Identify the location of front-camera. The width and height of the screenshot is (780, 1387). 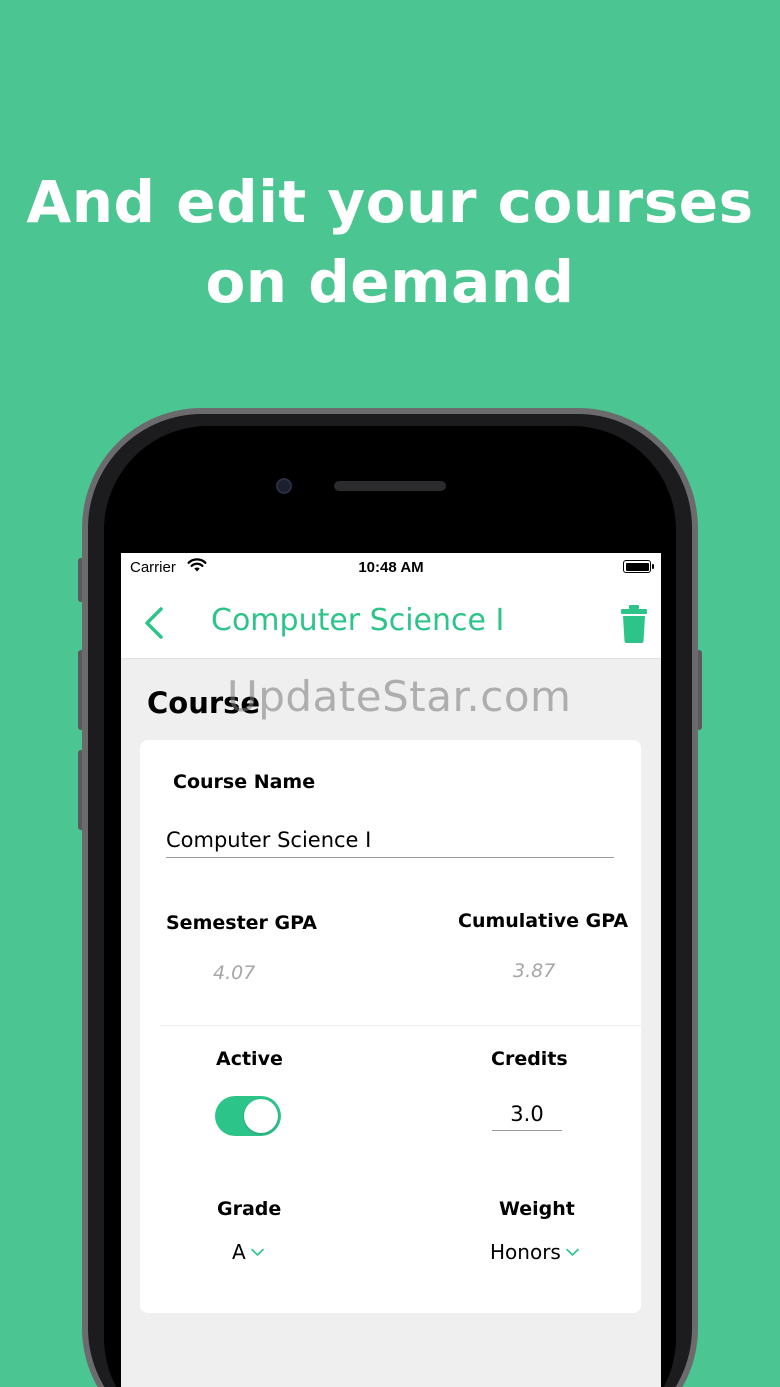
(284, 486).